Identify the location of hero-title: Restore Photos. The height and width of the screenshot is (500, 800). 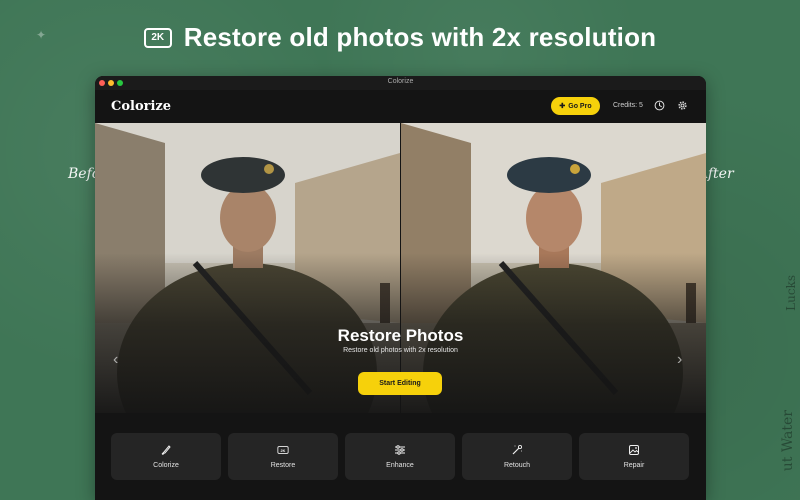
(400, 335).